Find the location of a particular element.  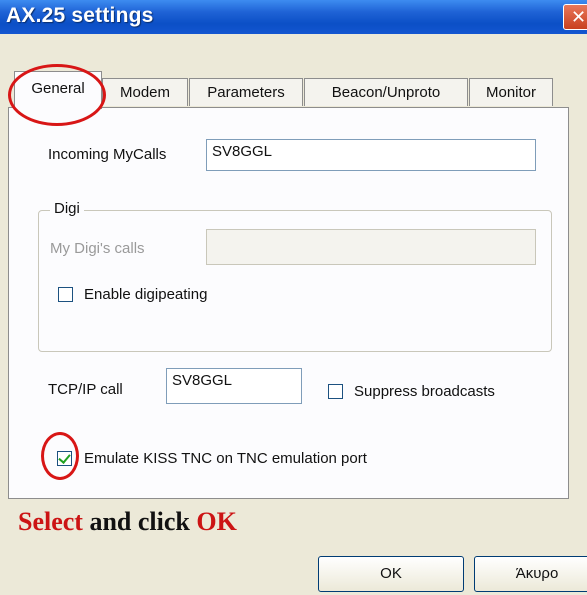

cancel-button: Άκυρο is located at coordinates (530, 574).